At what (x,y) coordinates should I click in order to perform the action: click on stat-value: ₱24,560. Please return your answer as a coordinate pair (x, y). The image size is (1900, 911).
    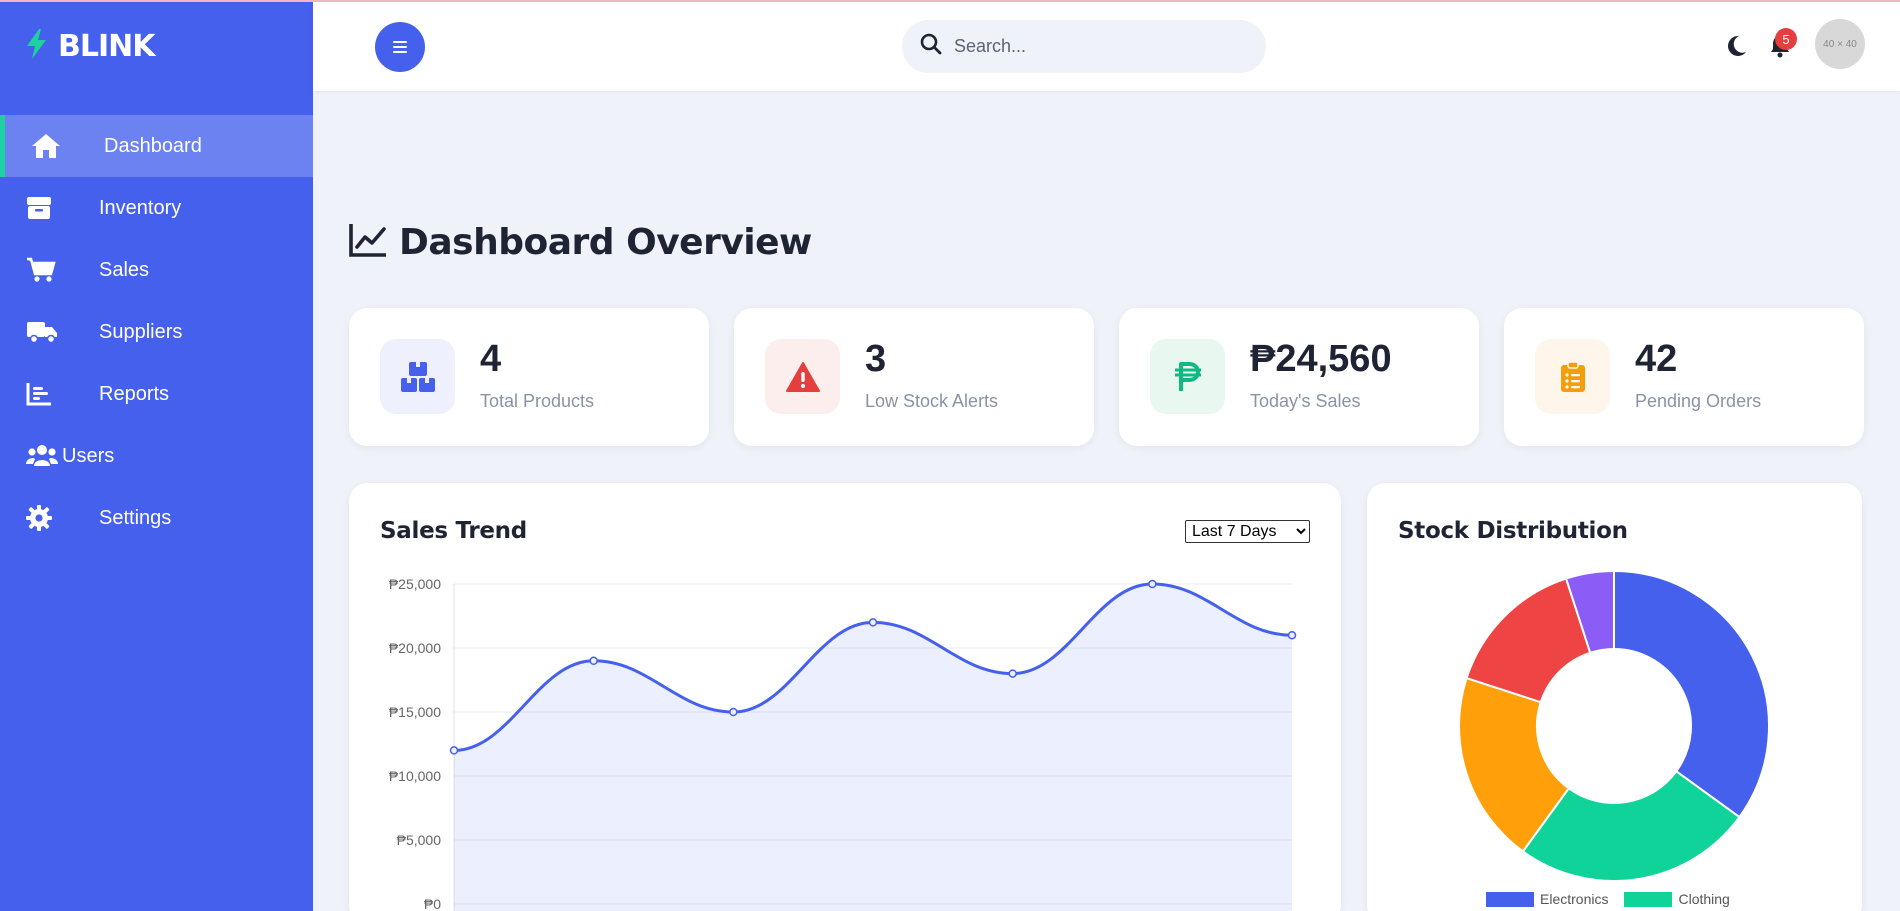
    Looking at the image, I should click on (1321, 359).